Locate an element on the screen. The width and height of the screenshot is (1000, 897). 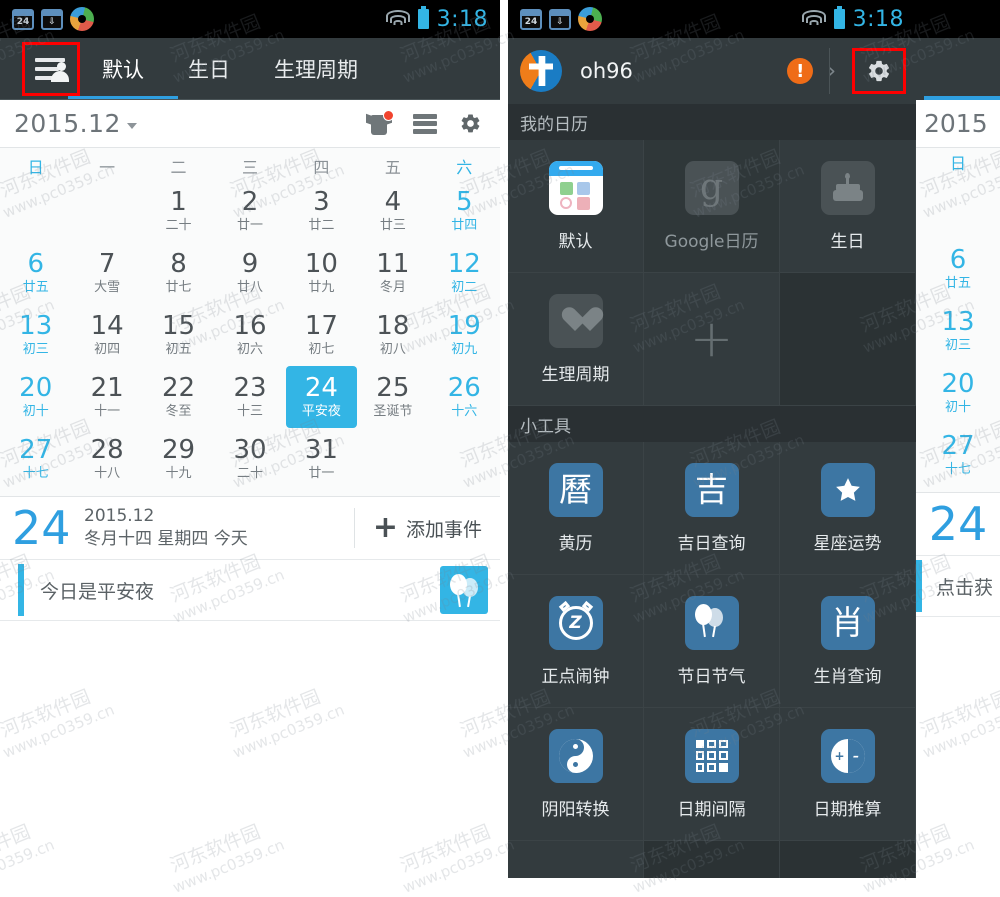
calendar-day-cell: 21 十一 is located at coordinates (106, 397).